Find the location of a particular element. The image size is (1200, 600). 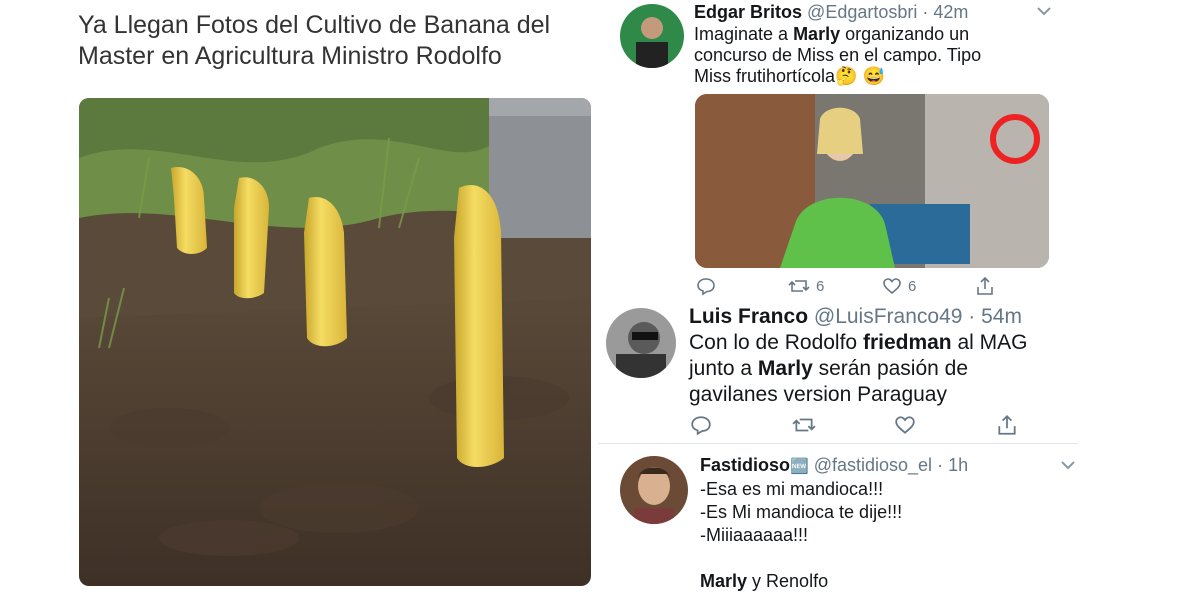

retweet-count: 6 is located at coordinates (820, 286).